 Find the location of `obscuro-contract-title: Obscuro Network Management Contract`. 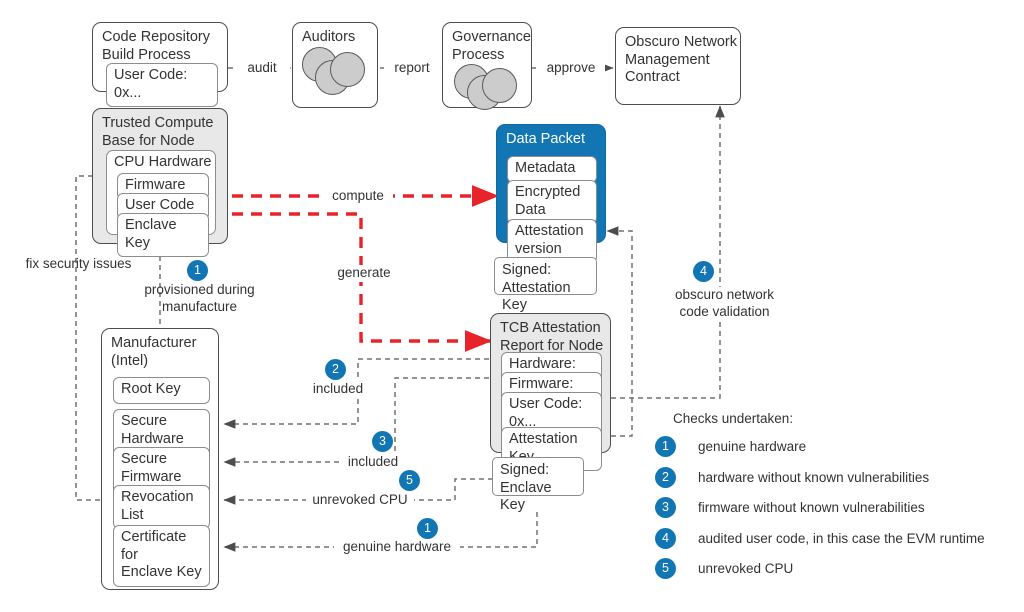

obscuro-contract-title: Obscuro Network Management Contract is located at coordinates (681, 59).